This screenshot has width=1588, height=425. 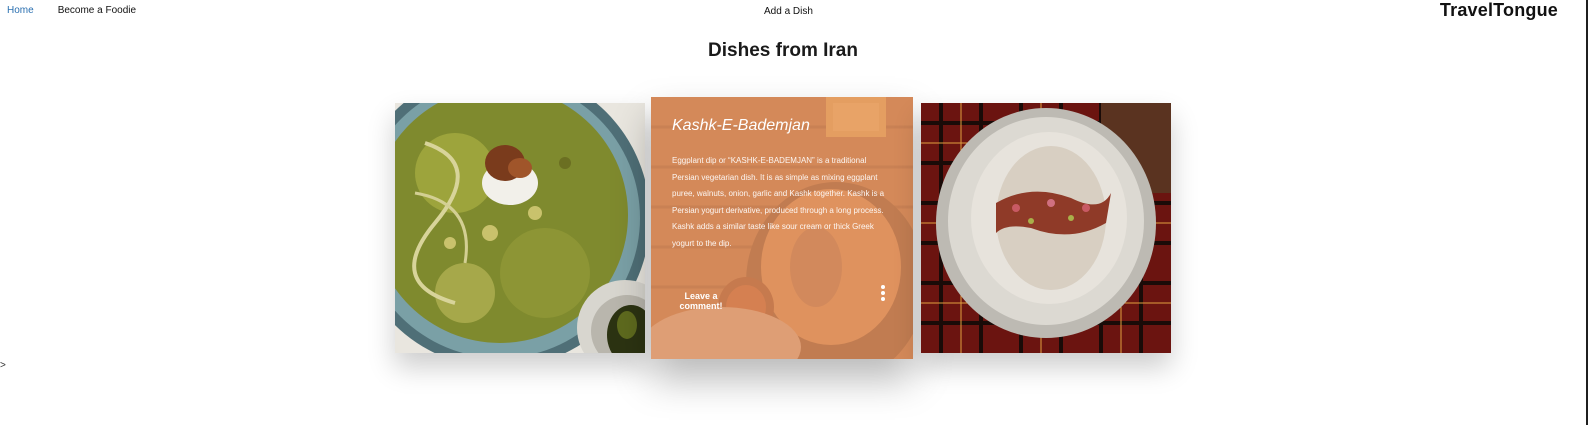 I want to click on dish-photo-dip, so click(x=1046, y=228).